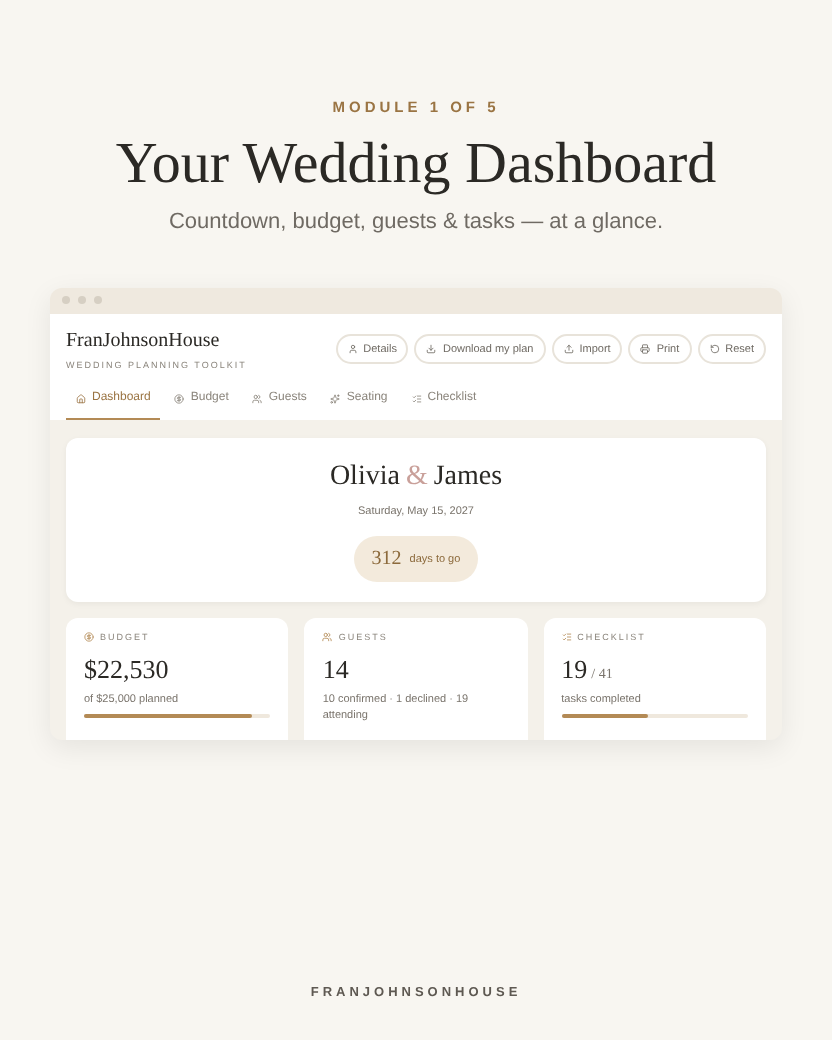  Describe the element at coordinates (144, 341) in the screenshot. I see `brand-name: FranJohnsonHouse` at that location.